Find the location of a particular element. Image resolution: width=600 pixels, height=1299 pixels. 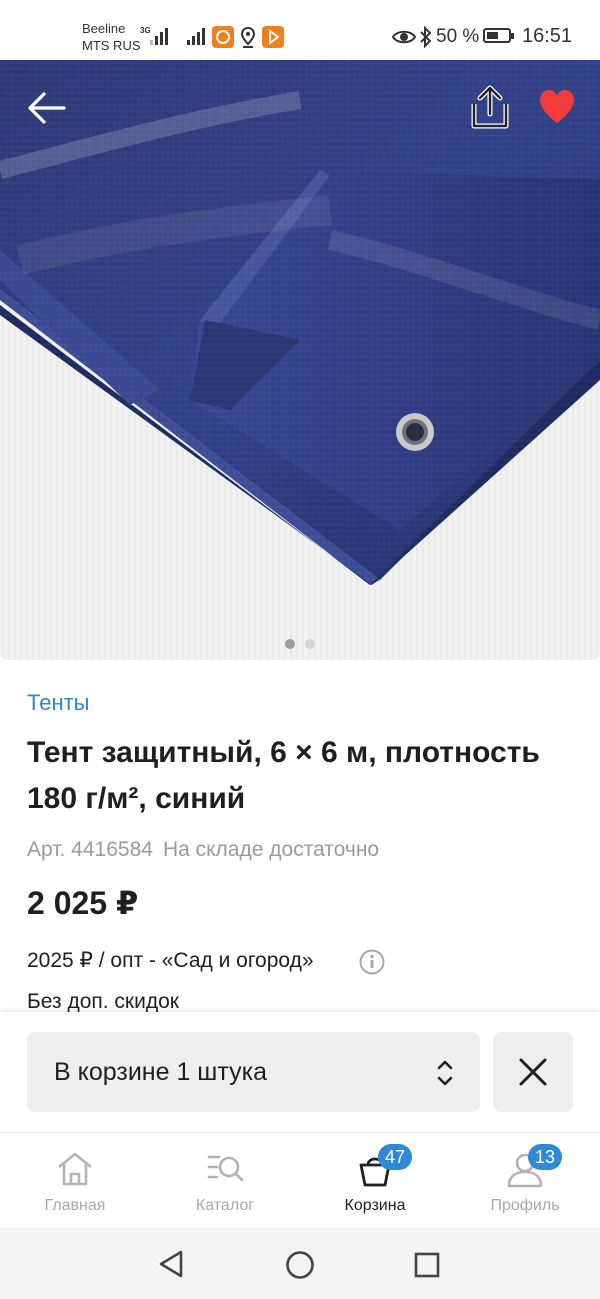

discount-note: Без доп. скидок is located at coordinates (103, 1001).